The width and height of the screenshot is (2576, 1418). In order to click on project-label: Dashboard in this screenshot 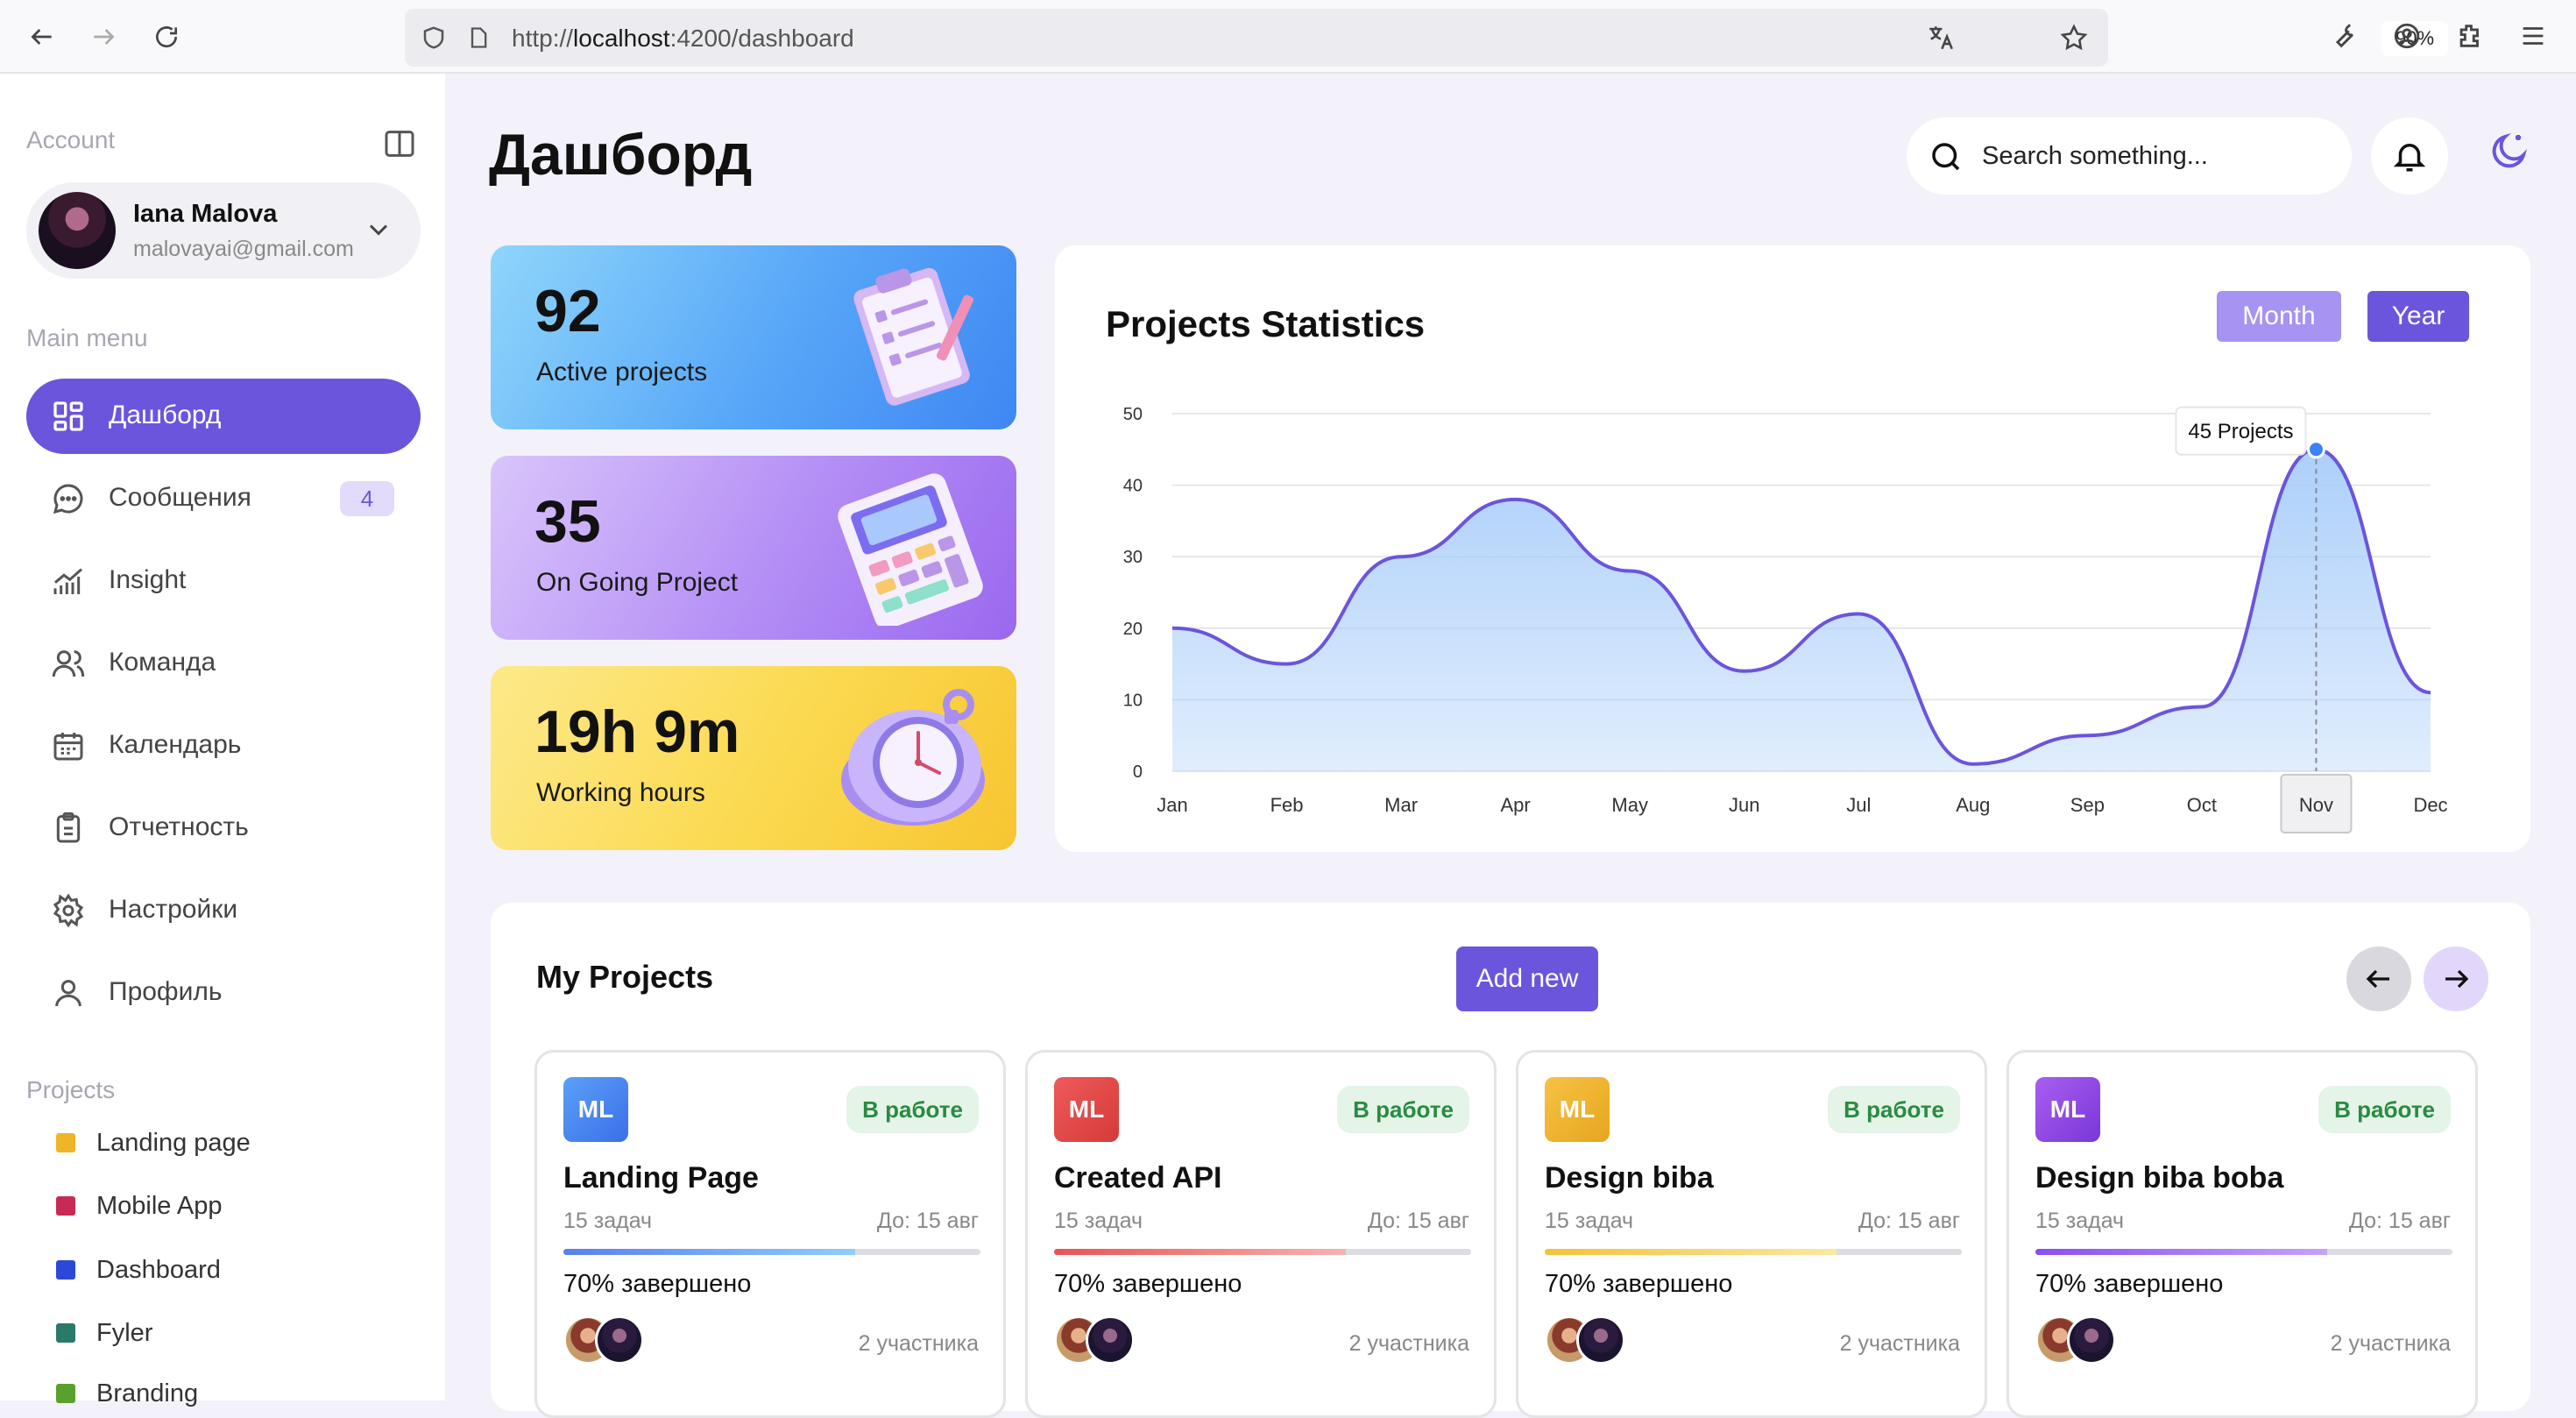, I will do `click(158, 1269)`.